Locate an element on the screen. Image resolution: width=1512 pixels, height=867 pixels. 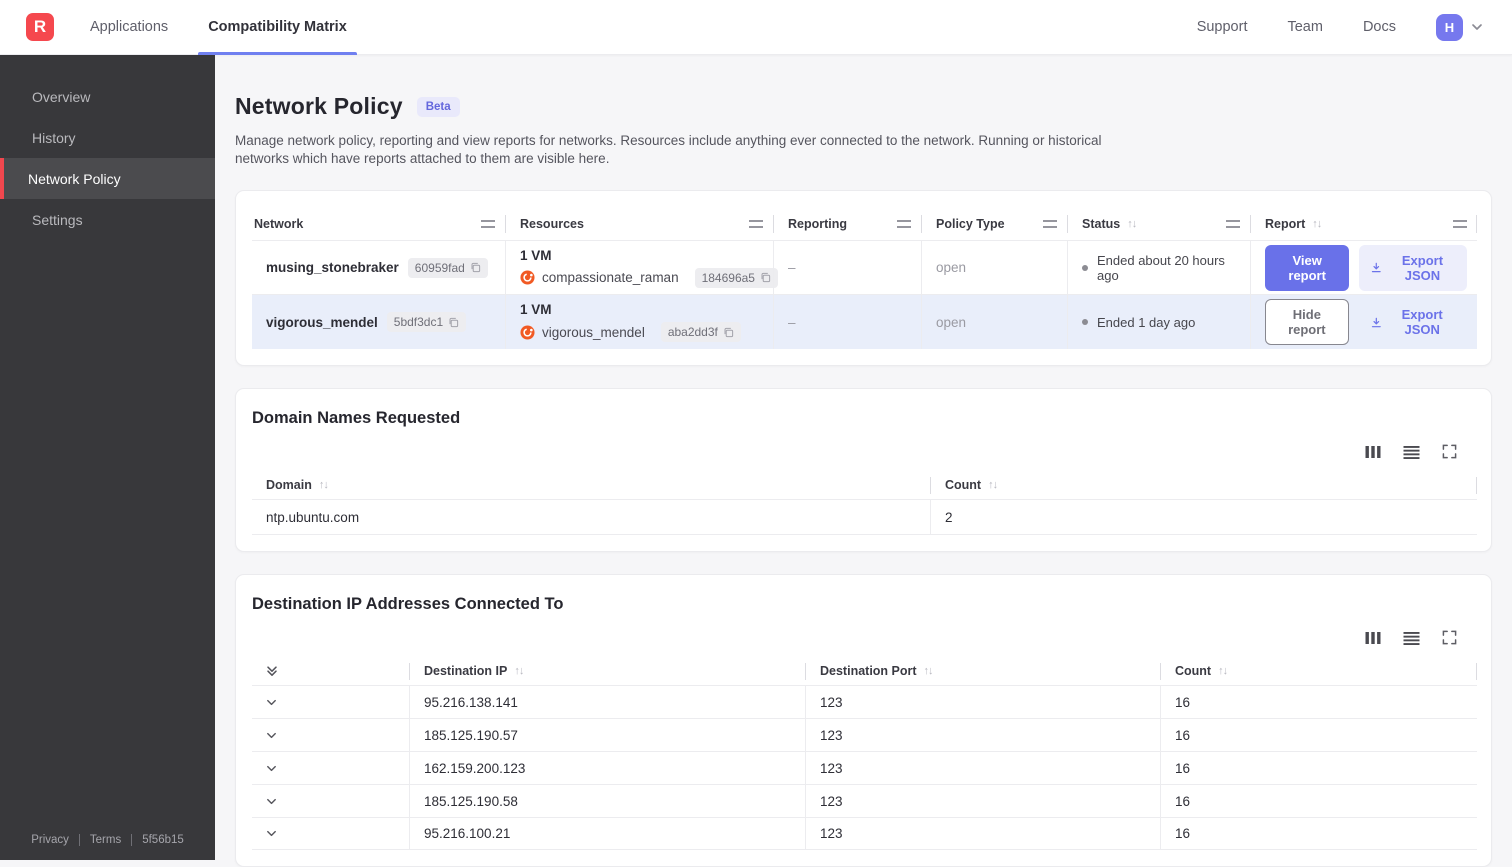
reporting-cell: – is located at coordinates (847, 267).